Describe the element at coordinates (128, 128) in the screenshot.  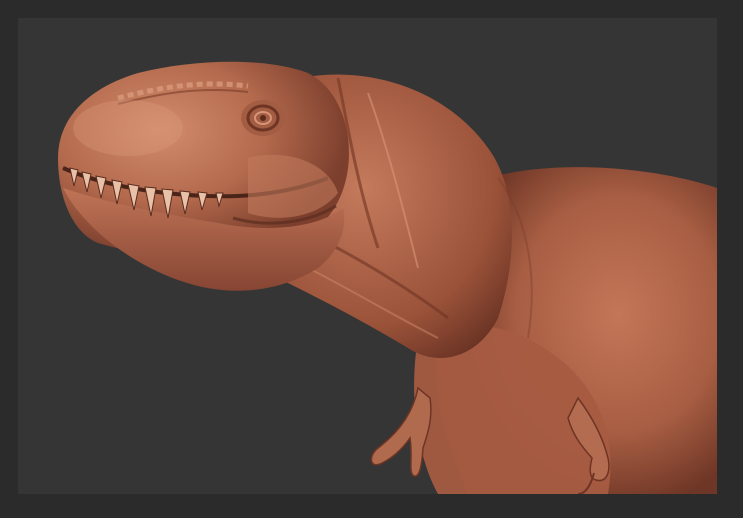
I see `snout-highlight` at that location.